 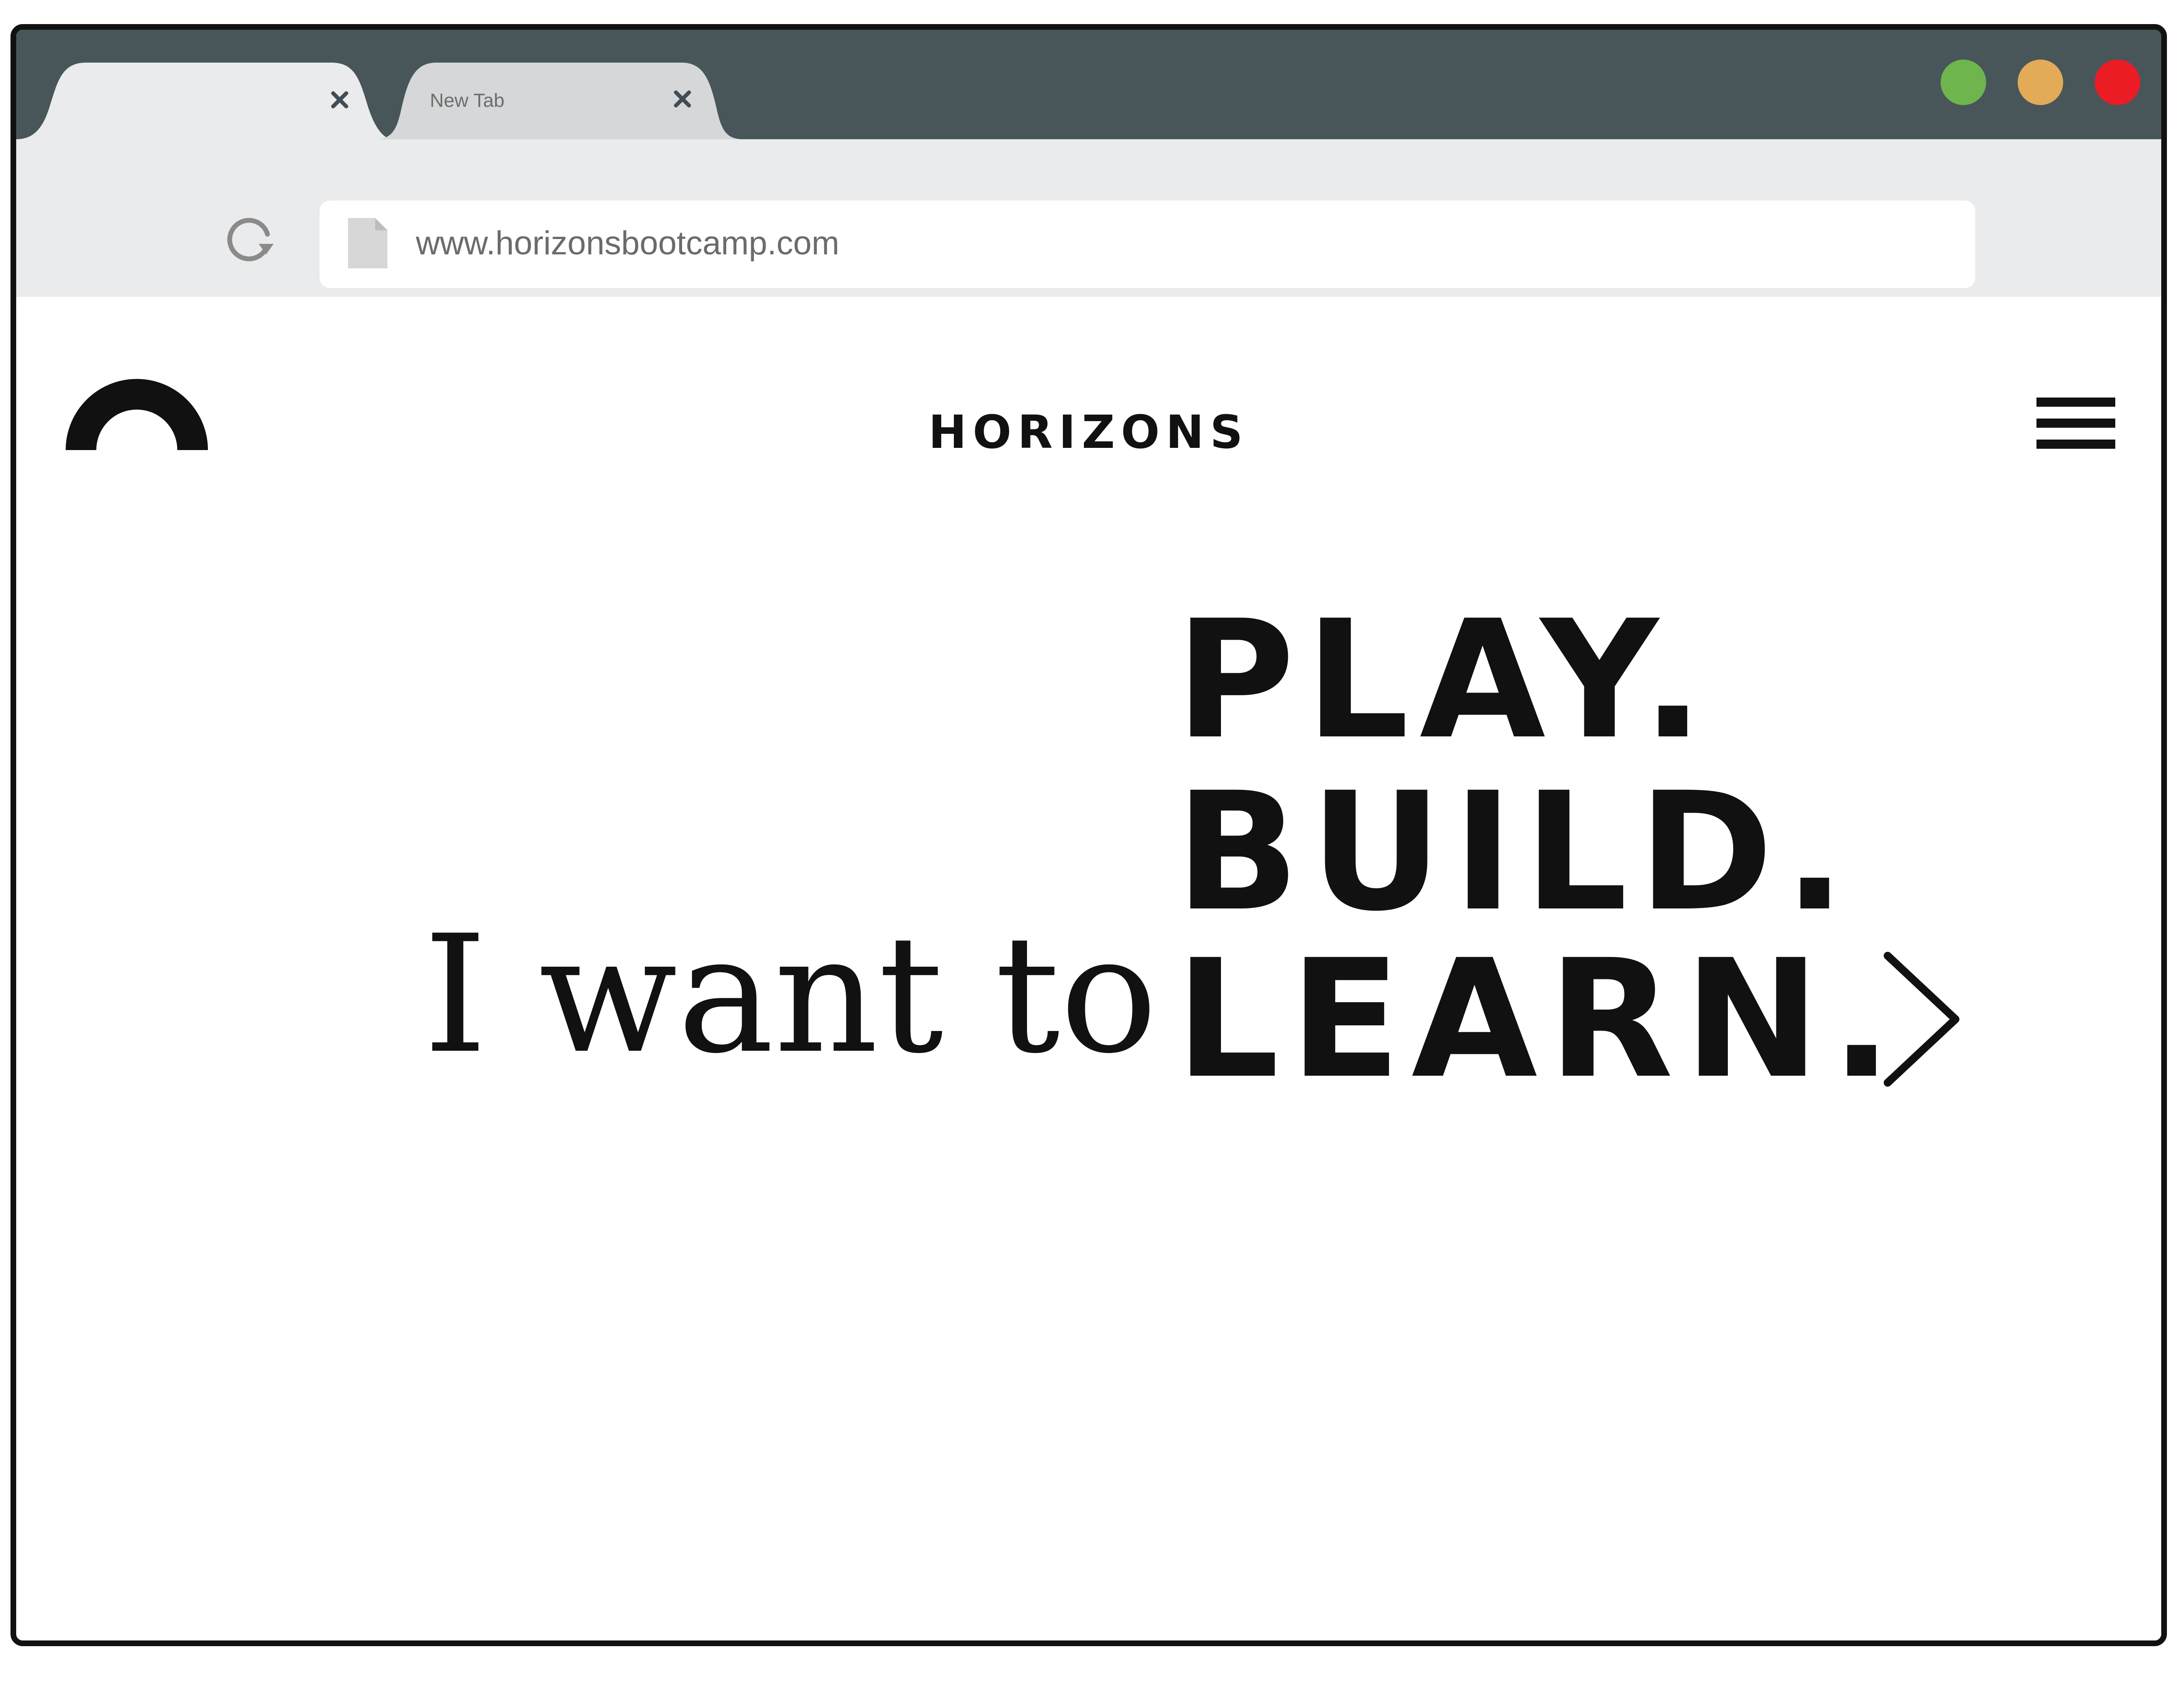 I want to click on page-icon, so click(x=367, y=243).